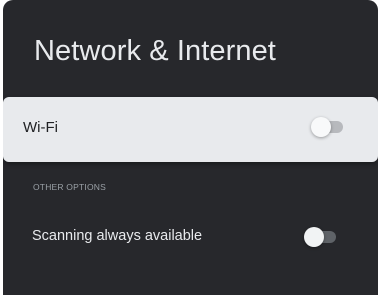 The width and height of the screenshot is (379, 295). I want to click on wifi-toggle, so click(327, 127).